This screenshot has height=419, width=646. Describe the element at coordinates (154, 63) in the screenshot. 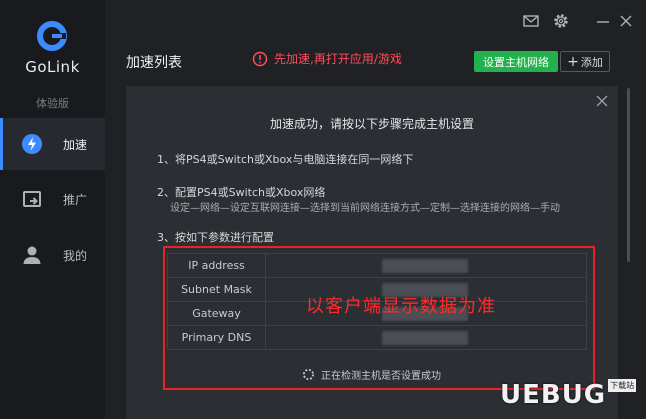

I see `page-title: 加速列表` at that location.